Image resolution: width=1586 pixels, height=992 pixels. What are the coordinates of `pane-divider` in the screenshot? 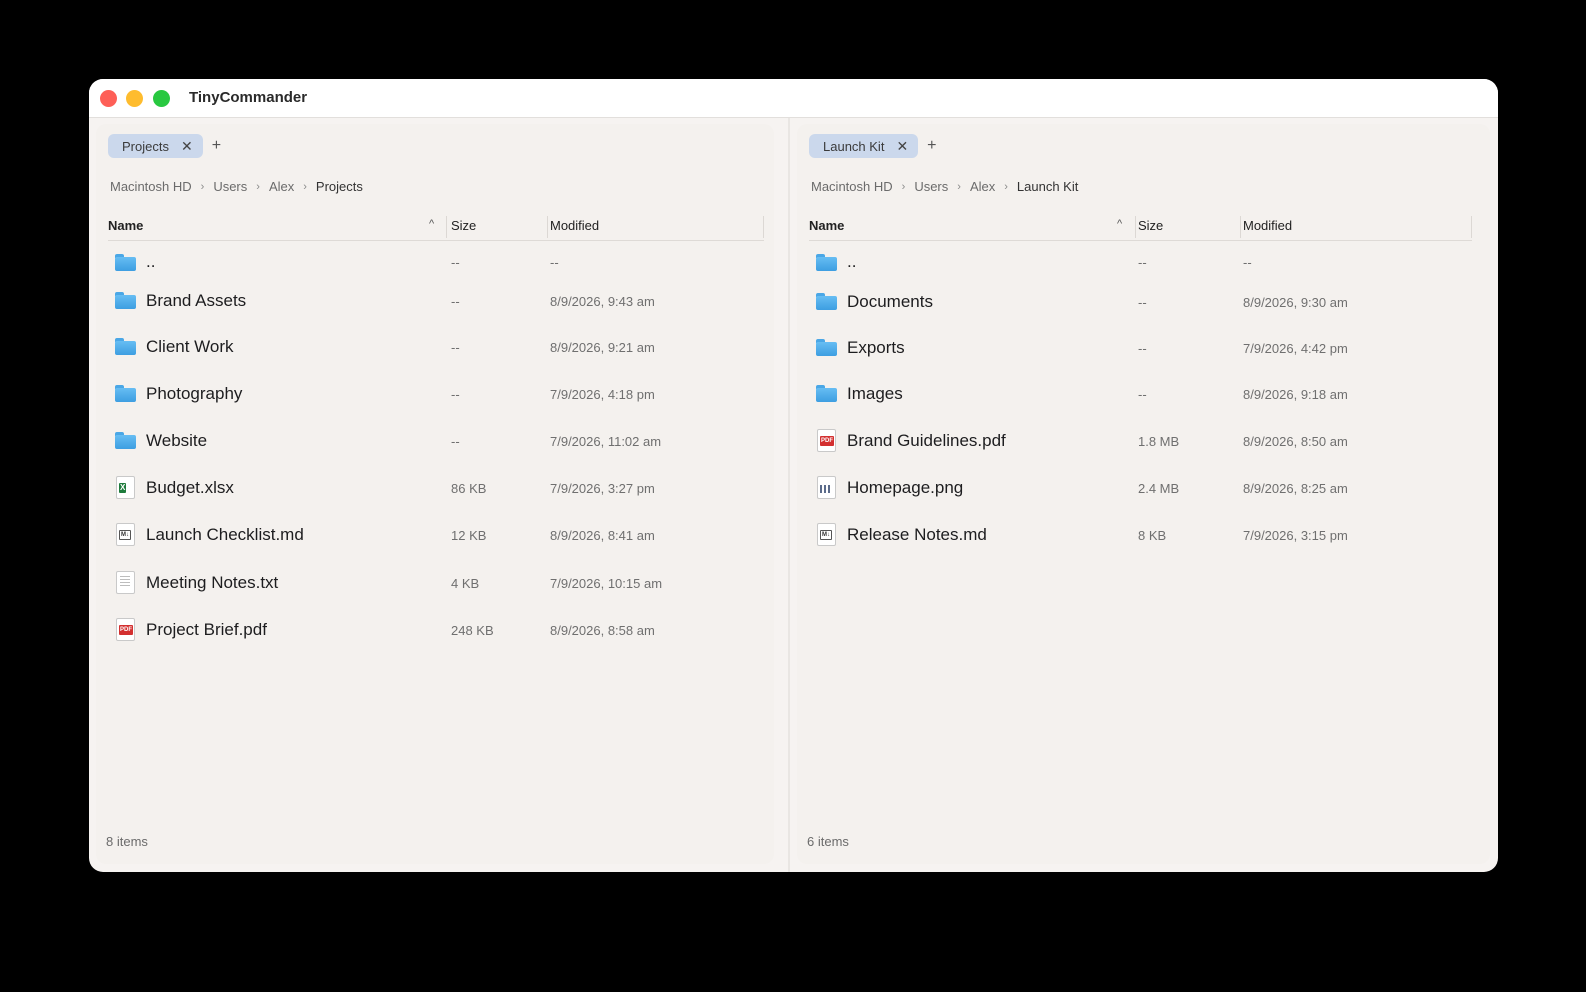 It's located at (789, 495).